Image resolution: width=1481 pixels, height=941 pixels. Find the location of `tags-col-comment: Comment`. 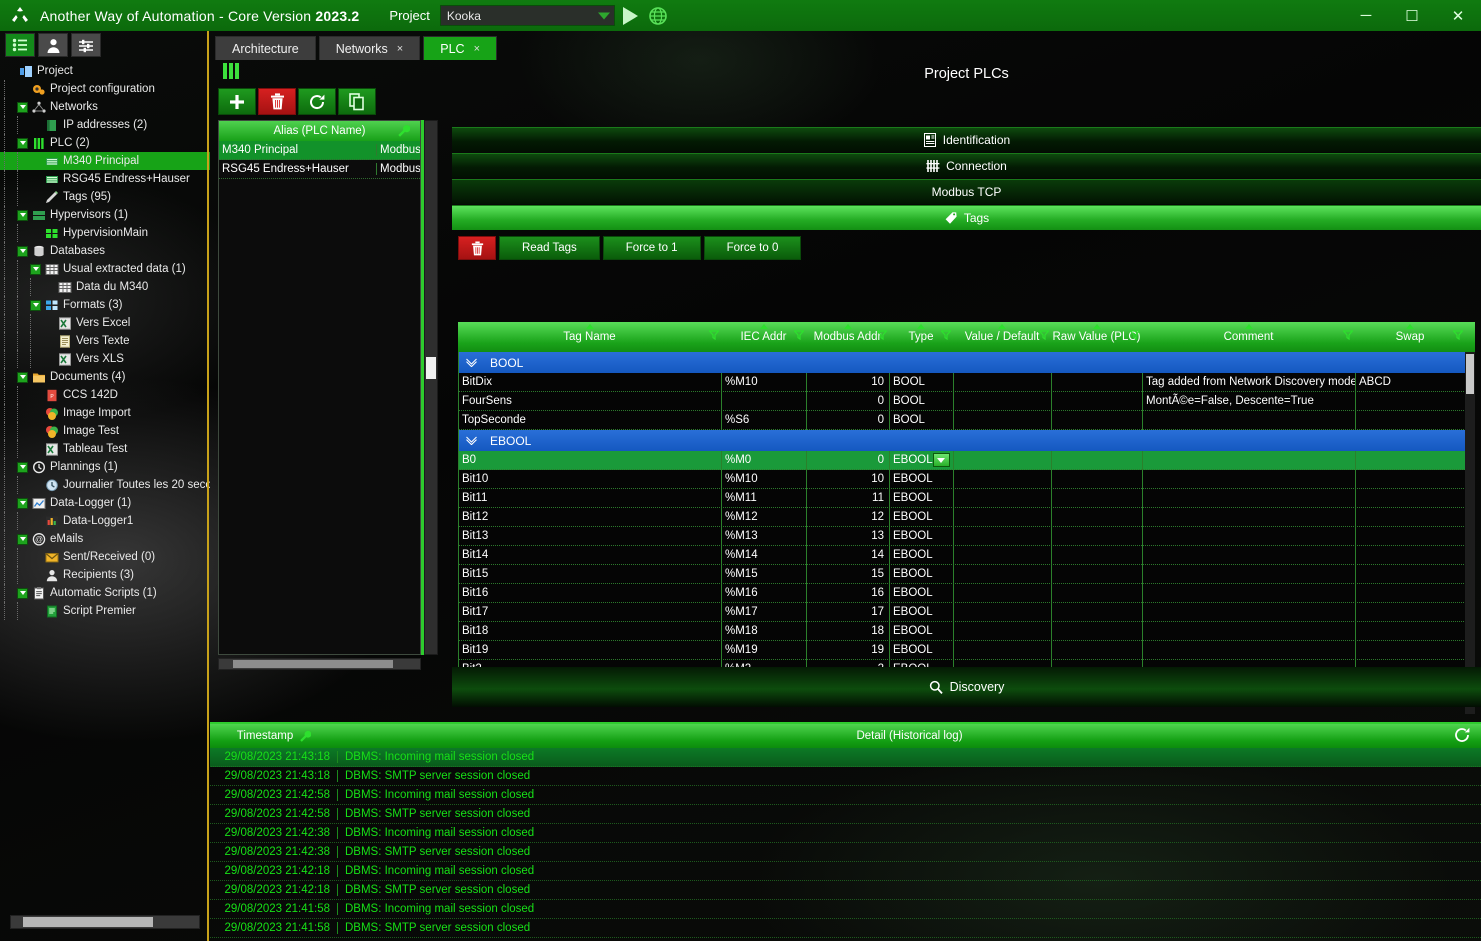

tags-col-comment: Comment is located at coordinates (1248, 337).